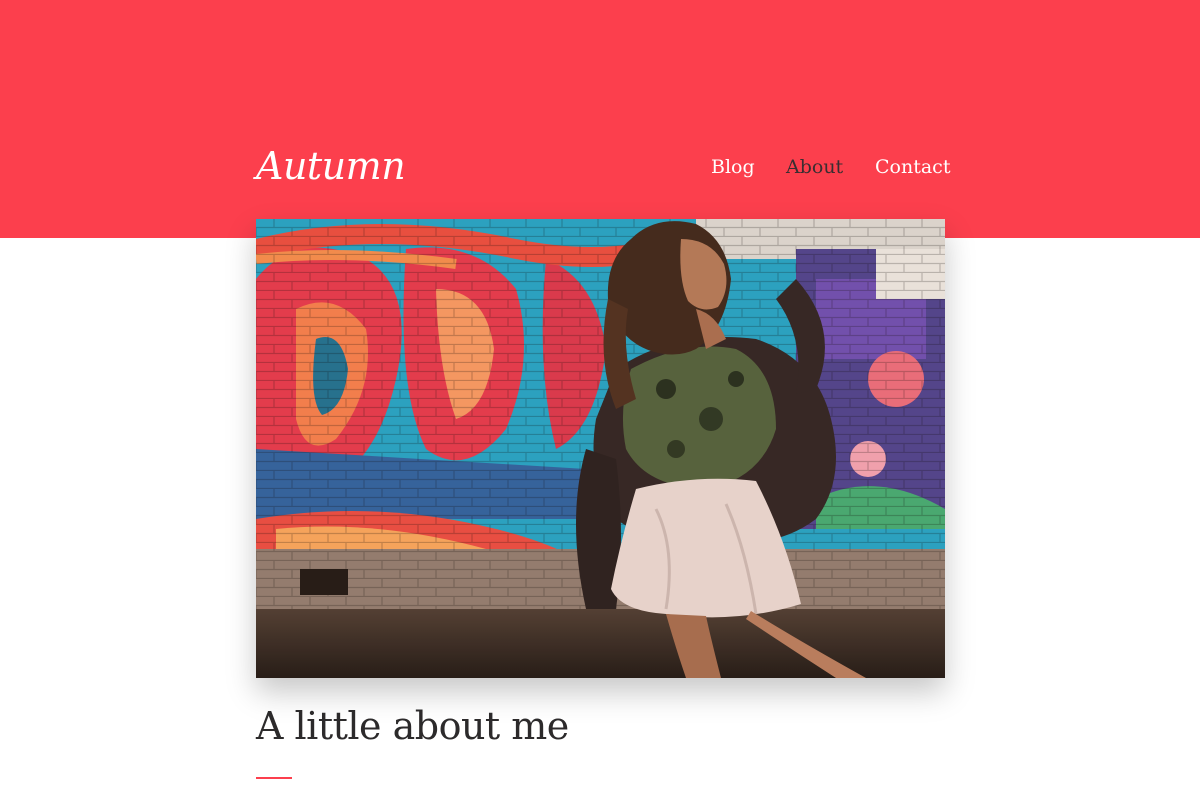 Image resolution: width=1200 pixels, height=800 pixels. Describe the element at coordinates (412, 726) in the screenshot. I see `page-heading: A little about me` at that location.